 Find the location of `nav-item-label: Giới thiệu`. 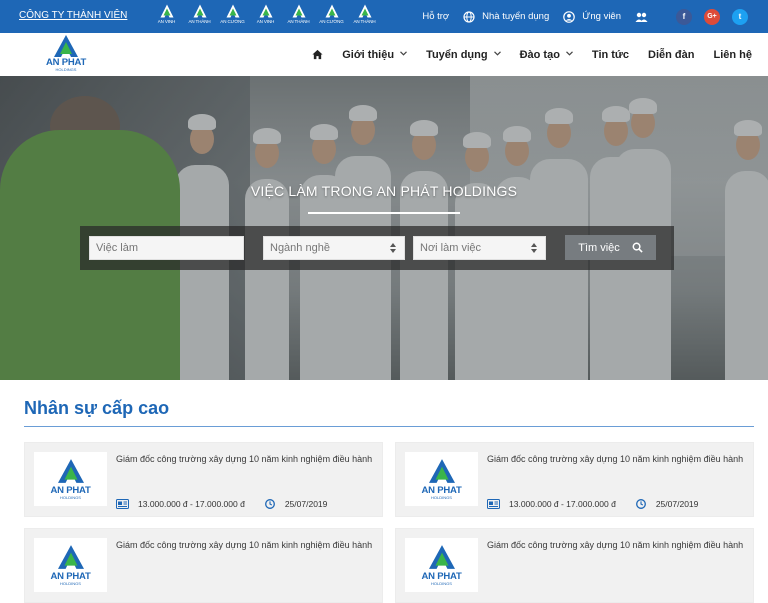

nav-item-label: Giới thiệu is located at coordinates (368, 54).